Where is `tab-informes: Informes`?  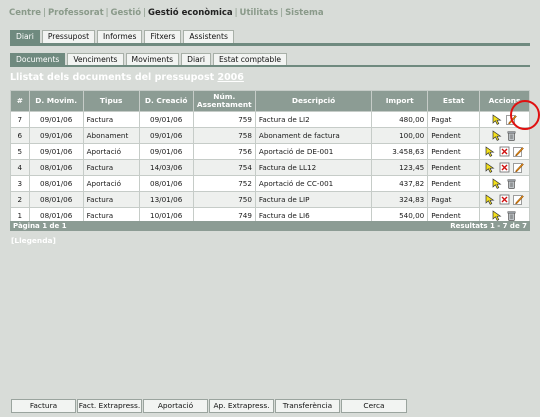
tab-informes: Informes is located at coordinates (120, 36).